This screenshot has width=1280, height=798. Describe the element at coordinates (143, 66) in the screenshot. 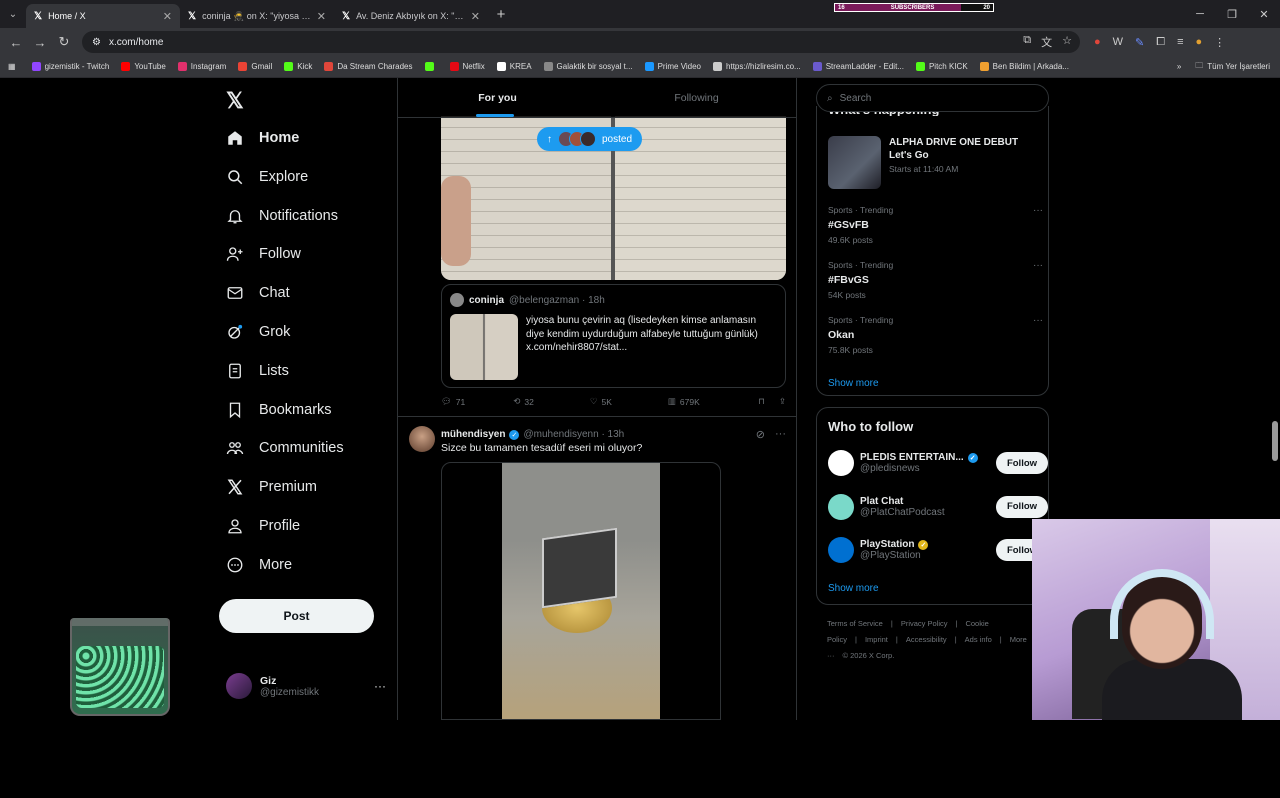

I see `bookmark-item: YouTube` at that location.